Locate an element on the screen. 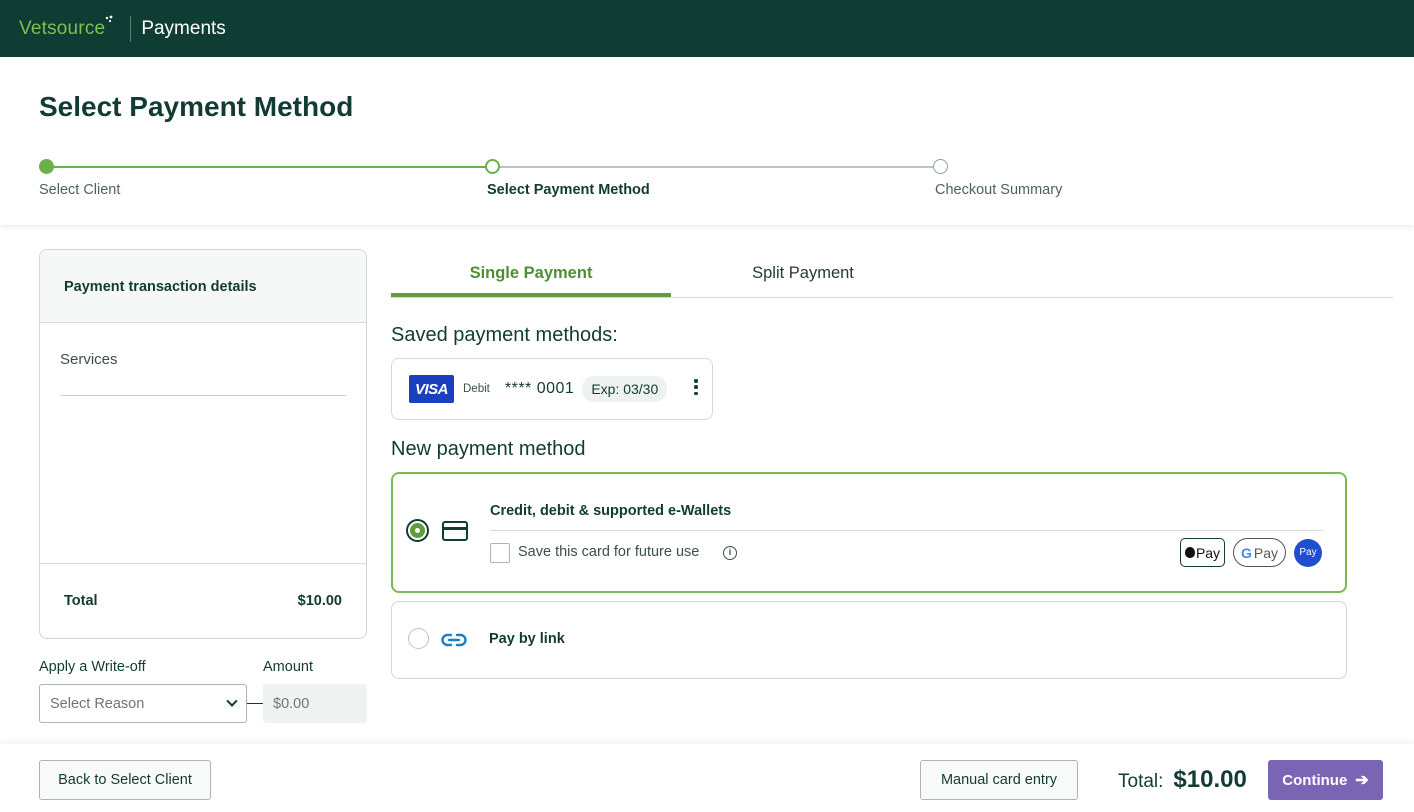 The width and height of the screenshot is (1414, 812). apple-pay-text: Pay is located at coordinates (1208, 552).